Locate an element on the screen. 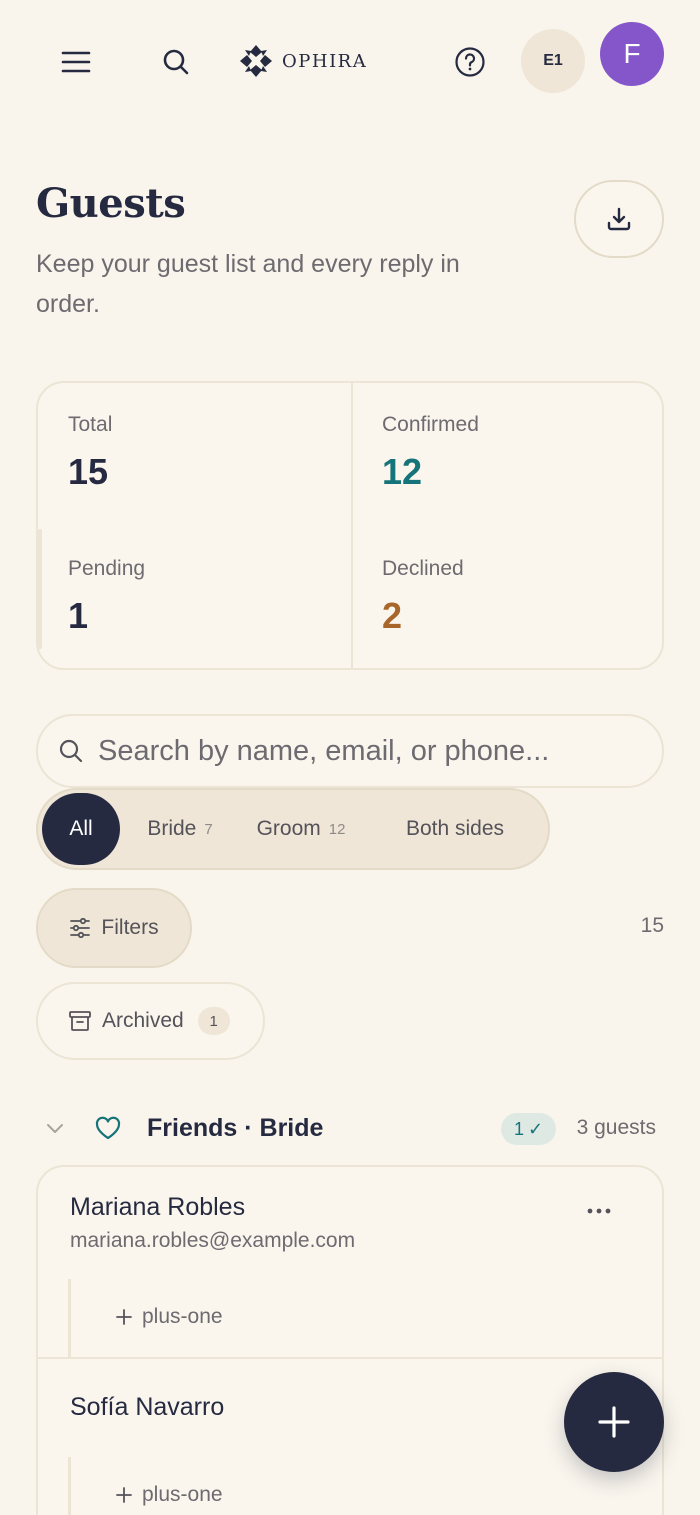 The image size is (700, 1515). tab-bride: Bride 7 is located at coordinates (180, 829).